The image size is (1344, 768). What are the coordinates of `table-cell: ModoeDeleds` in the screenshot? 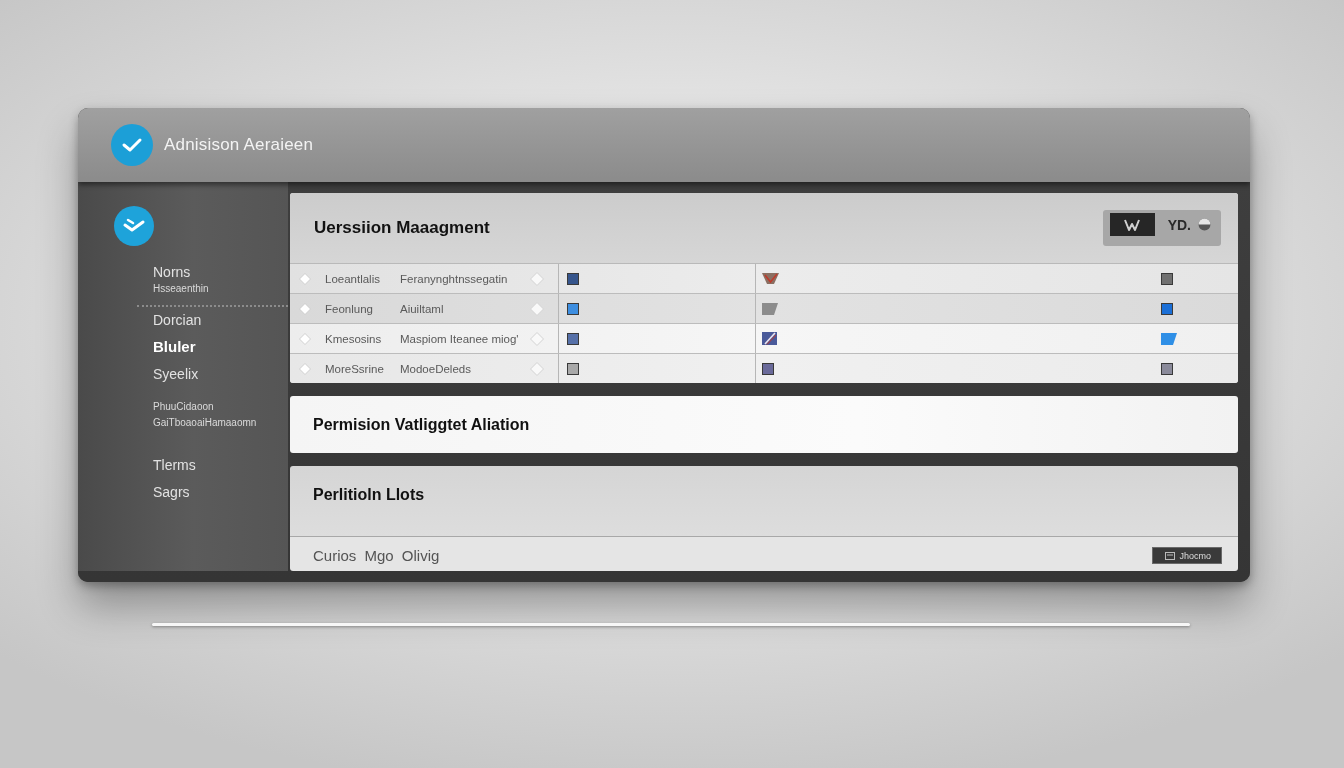 It's located at (435, 368).